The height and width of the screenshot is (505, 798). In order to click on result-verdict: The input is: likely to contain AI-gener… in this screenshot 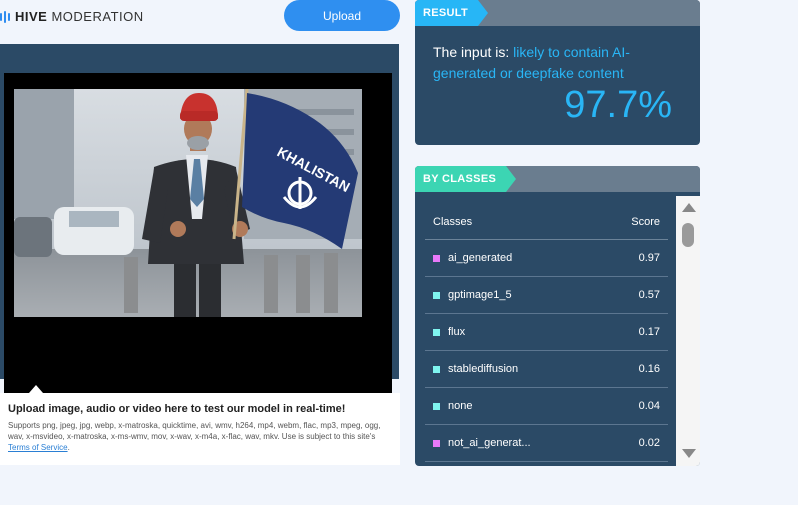, I will do `click(558, 63)`.